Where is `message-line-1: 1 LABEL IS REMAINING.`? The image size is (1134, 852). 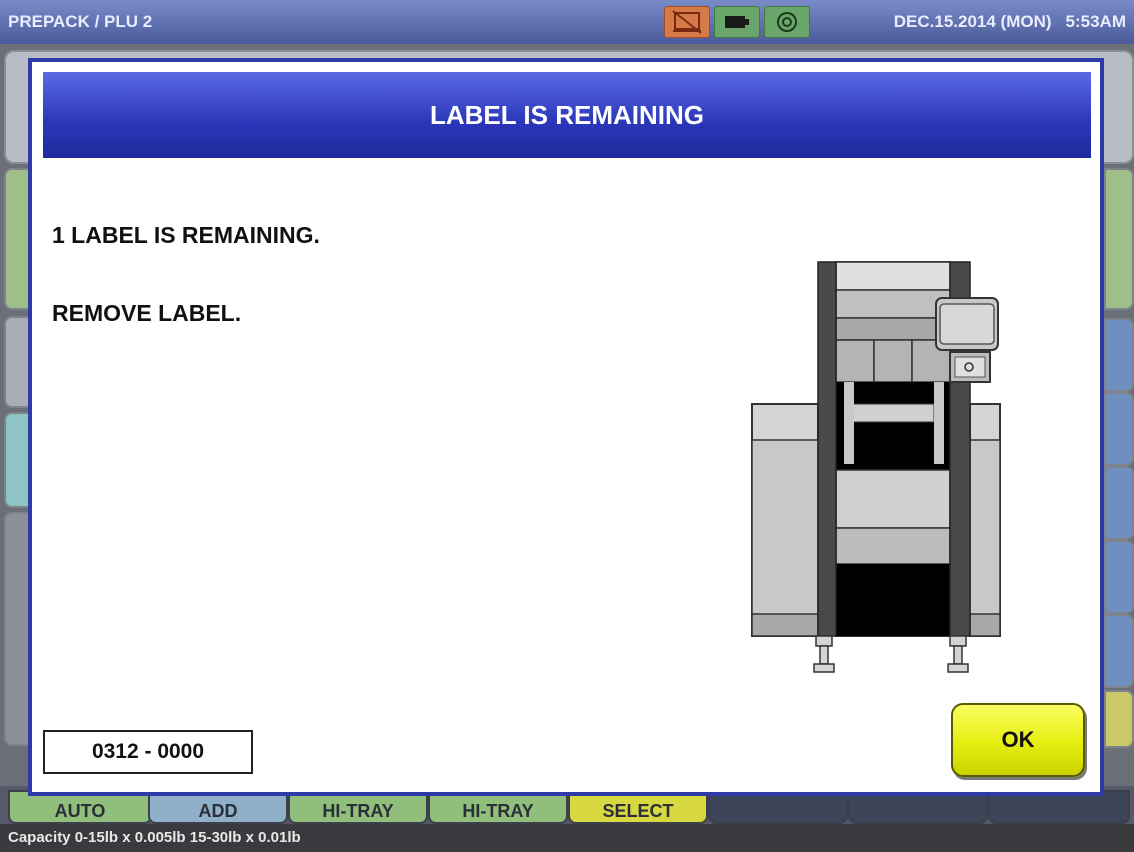 message-line-1: 1 LABEL IS REMAINING. is located at coordinates (186, 235).